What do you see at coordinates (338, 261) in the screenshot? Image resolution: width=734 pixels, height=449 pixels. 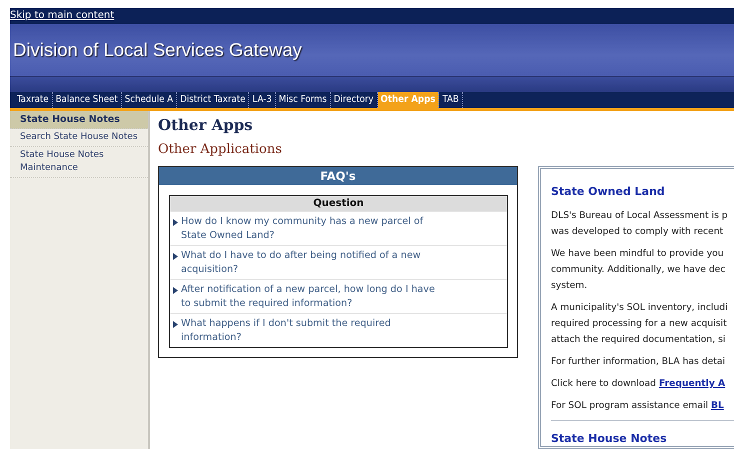 I see `faq-question-link: What do I have to do after being notified of a new acquisition?` at bounding box center [338, 261].